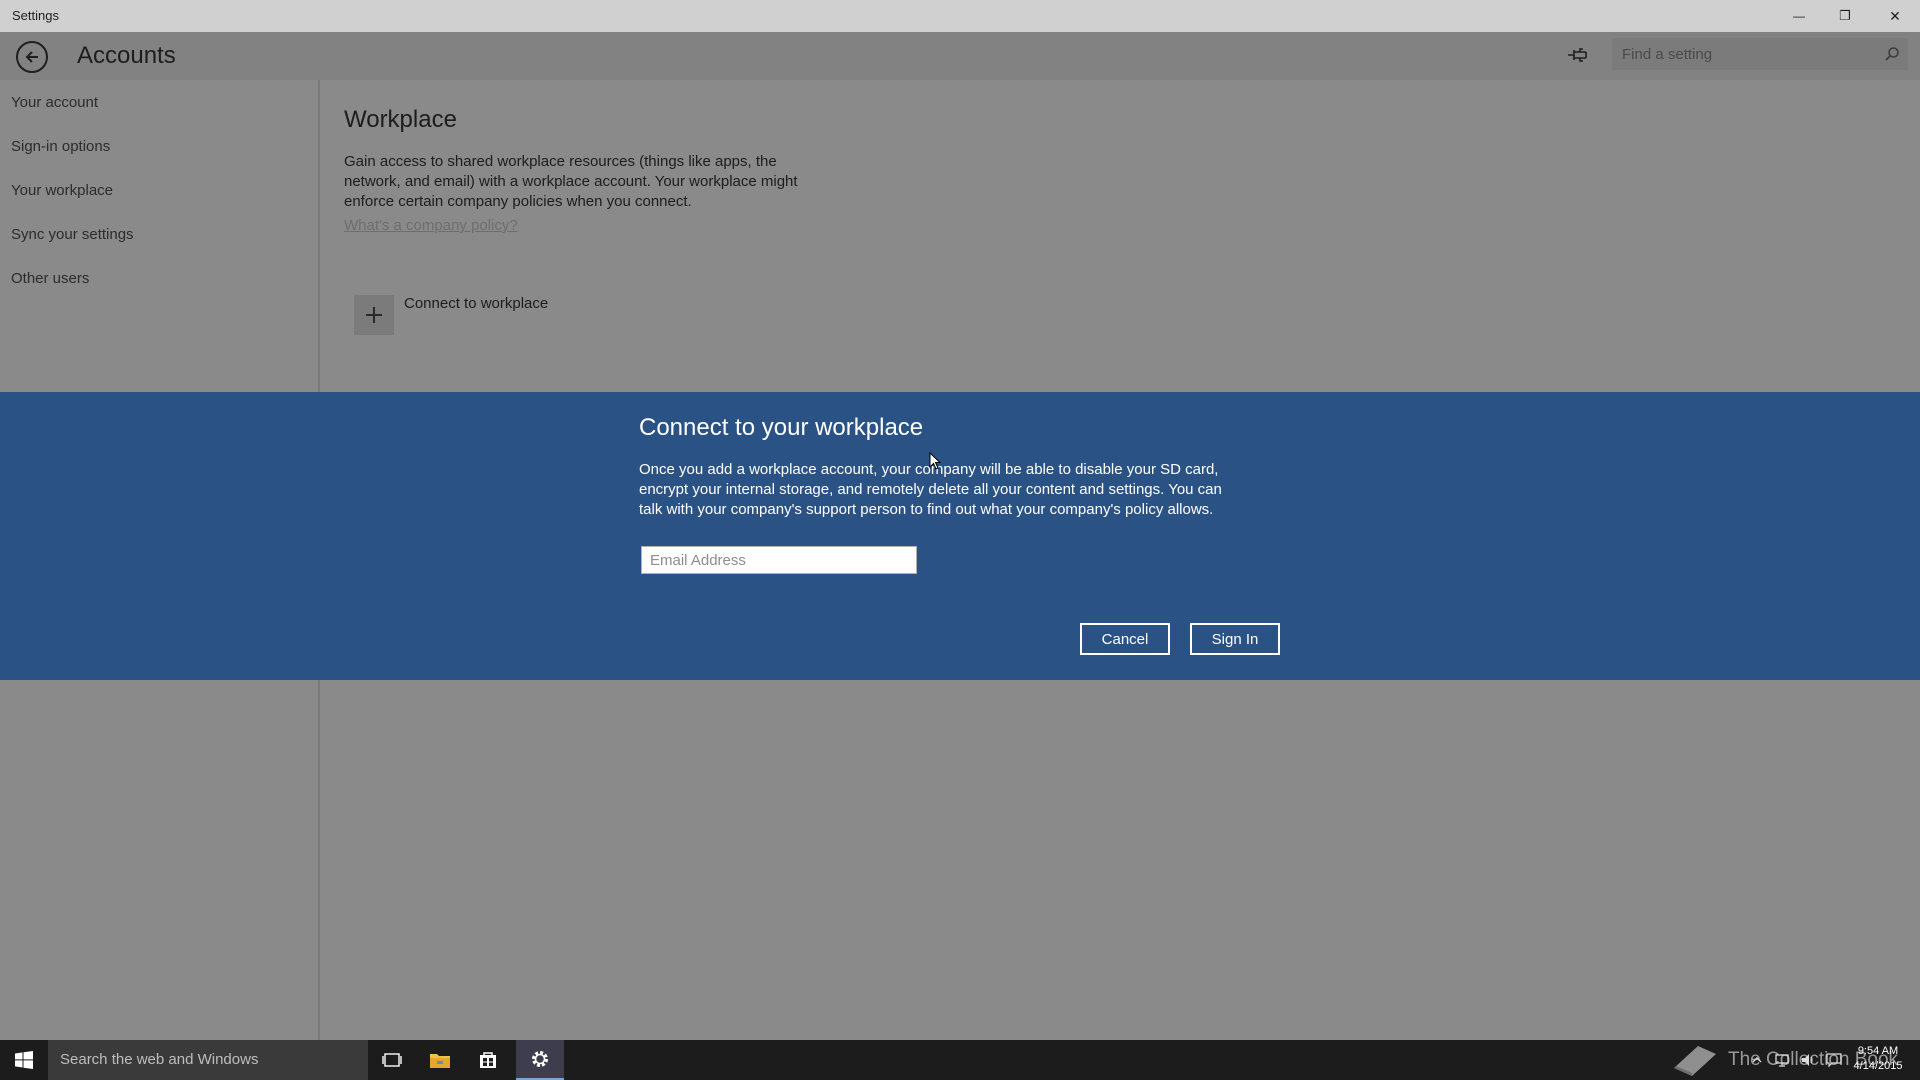 Image resolution: width=1920 pixels, height=1080 pixels. I want to click on volume-icon, so click(1808, 1060).